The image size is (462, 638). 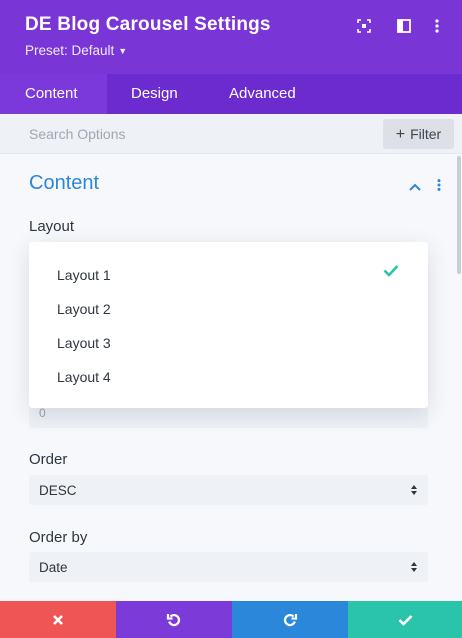 I want to click on section-title: Content, so click(x=64, y=183).